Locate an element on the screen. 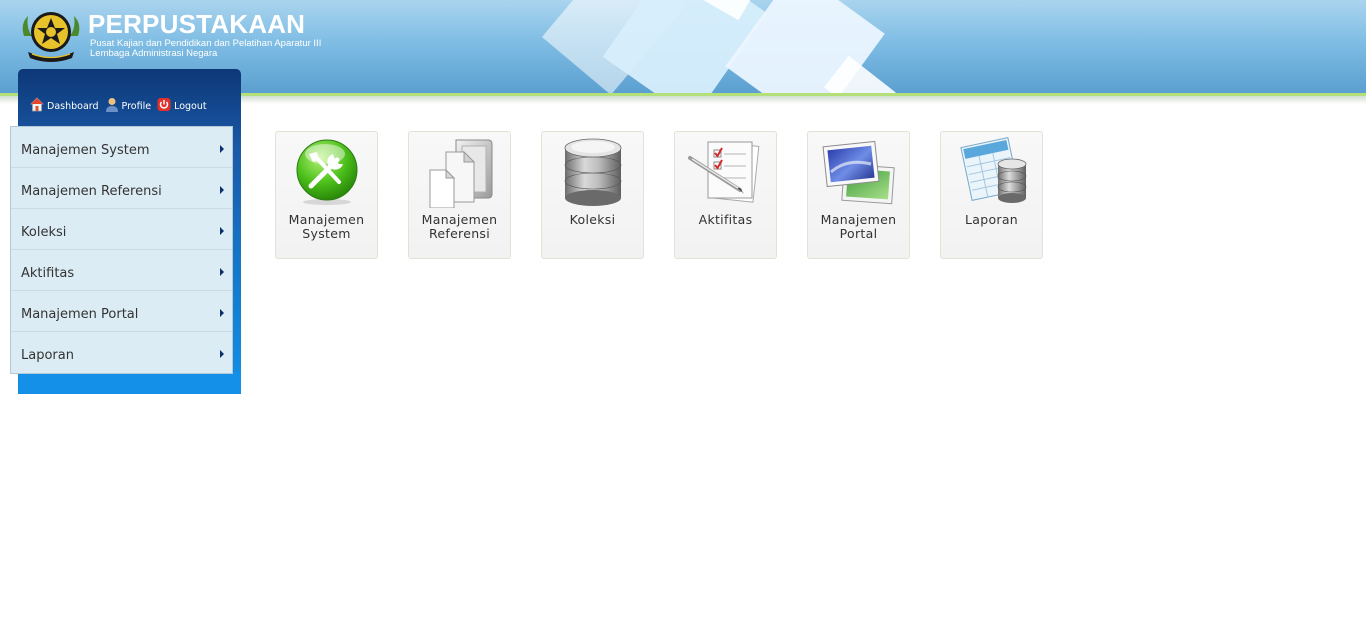  tile-label-line2: Portal is located at coordinates (858, 233).